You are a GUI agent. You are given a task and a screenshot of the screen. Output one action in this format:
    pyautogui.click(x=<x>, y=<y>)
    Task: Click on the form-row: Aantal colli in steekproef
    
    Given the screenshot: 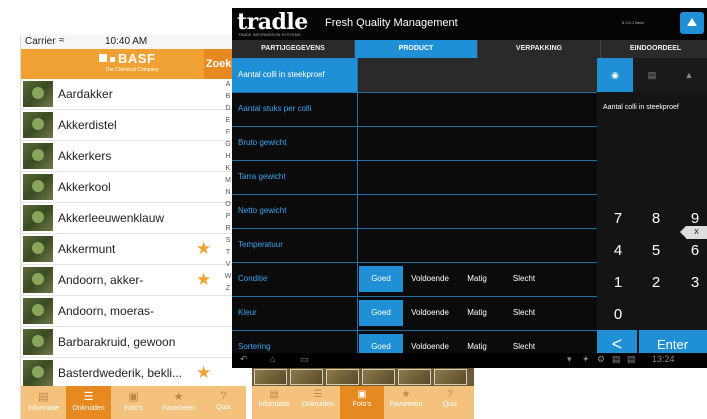 What is the action you would take?
    pyautogui.click(x=414, y=75)
    